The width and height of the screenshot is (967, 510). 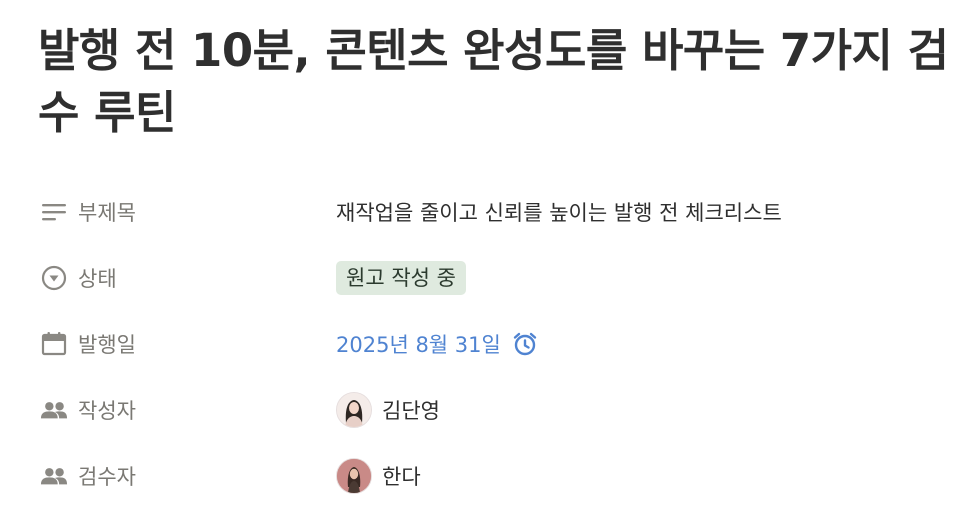 I want to click on property-value-subtitle: 재작업을 줄이고 신뢰를 높이는 발행 전 체크리스트, so click(x=559, y=212).